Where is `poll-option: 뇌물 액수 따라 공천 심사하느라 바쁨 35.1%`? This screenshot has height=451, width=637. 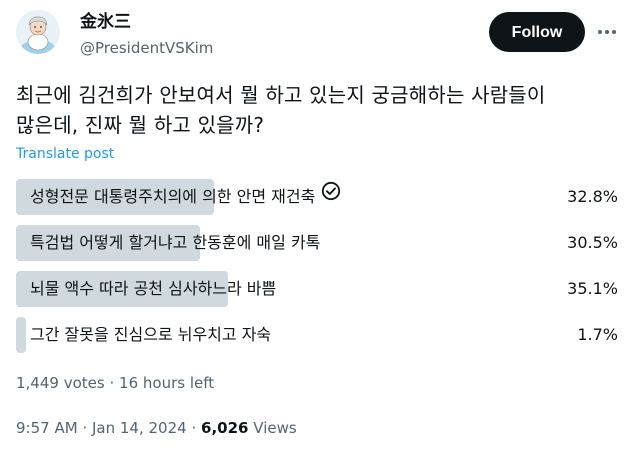 poll-option: 뇌물 액수 따라 공천 심사하느라 바쁨 35.1% is located at coordinates (318, 289).